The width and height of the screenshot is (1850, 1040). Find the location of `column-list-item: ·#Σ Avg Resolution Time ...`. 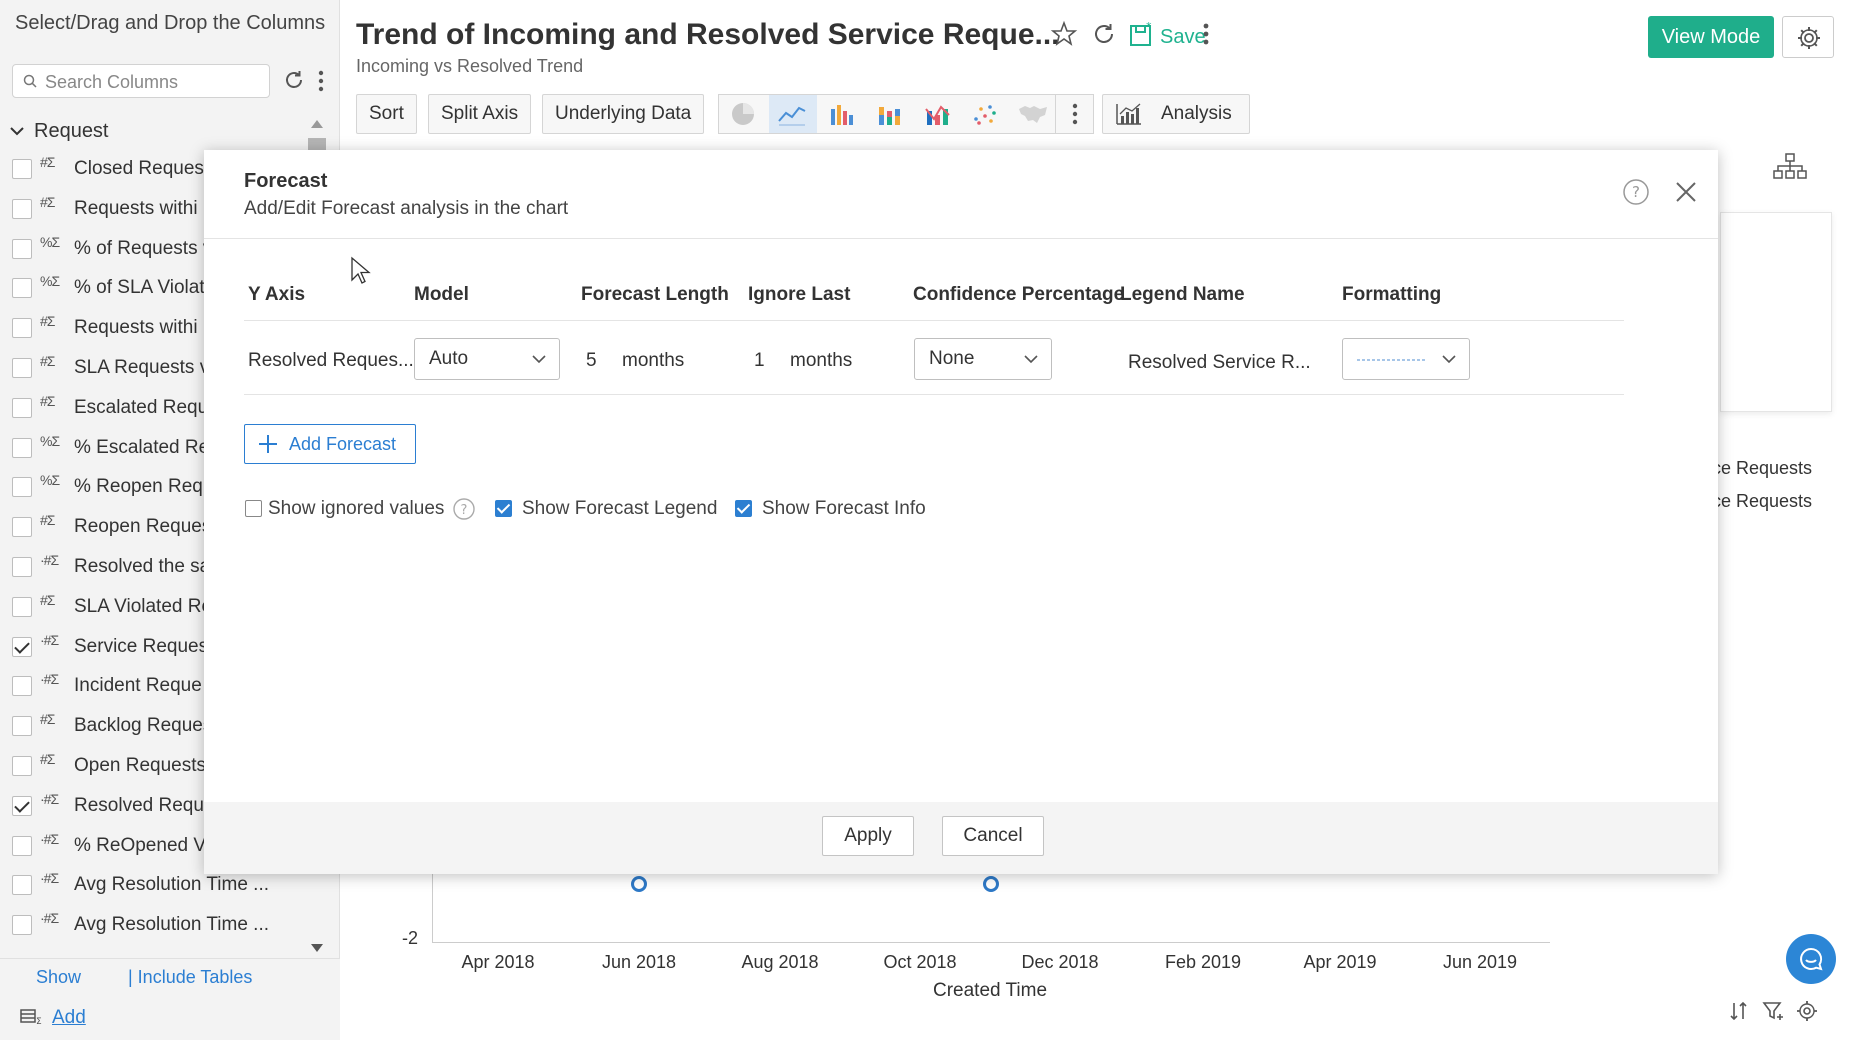

column-list-item: ·#Σ Avg Resolution Time ... is located at coordinates (157, 926).